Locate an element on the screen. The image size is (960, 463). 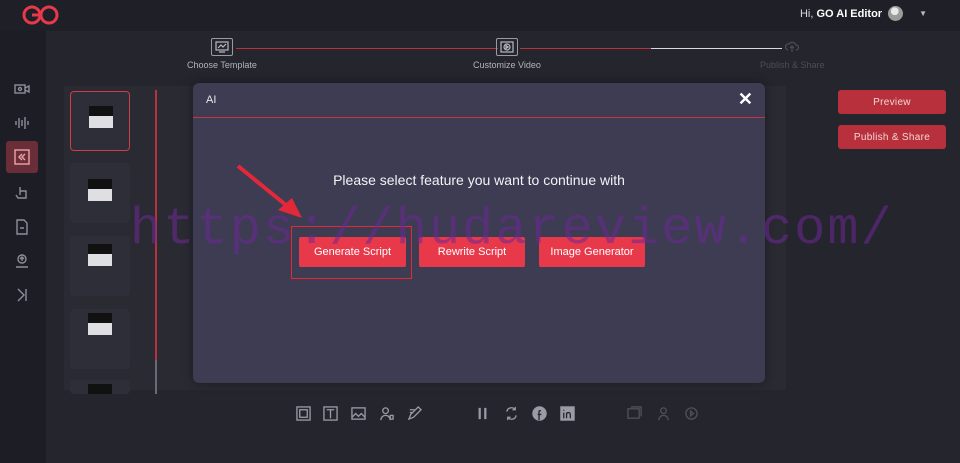
step-label: Choose Template is located at coordinates (222, 65).